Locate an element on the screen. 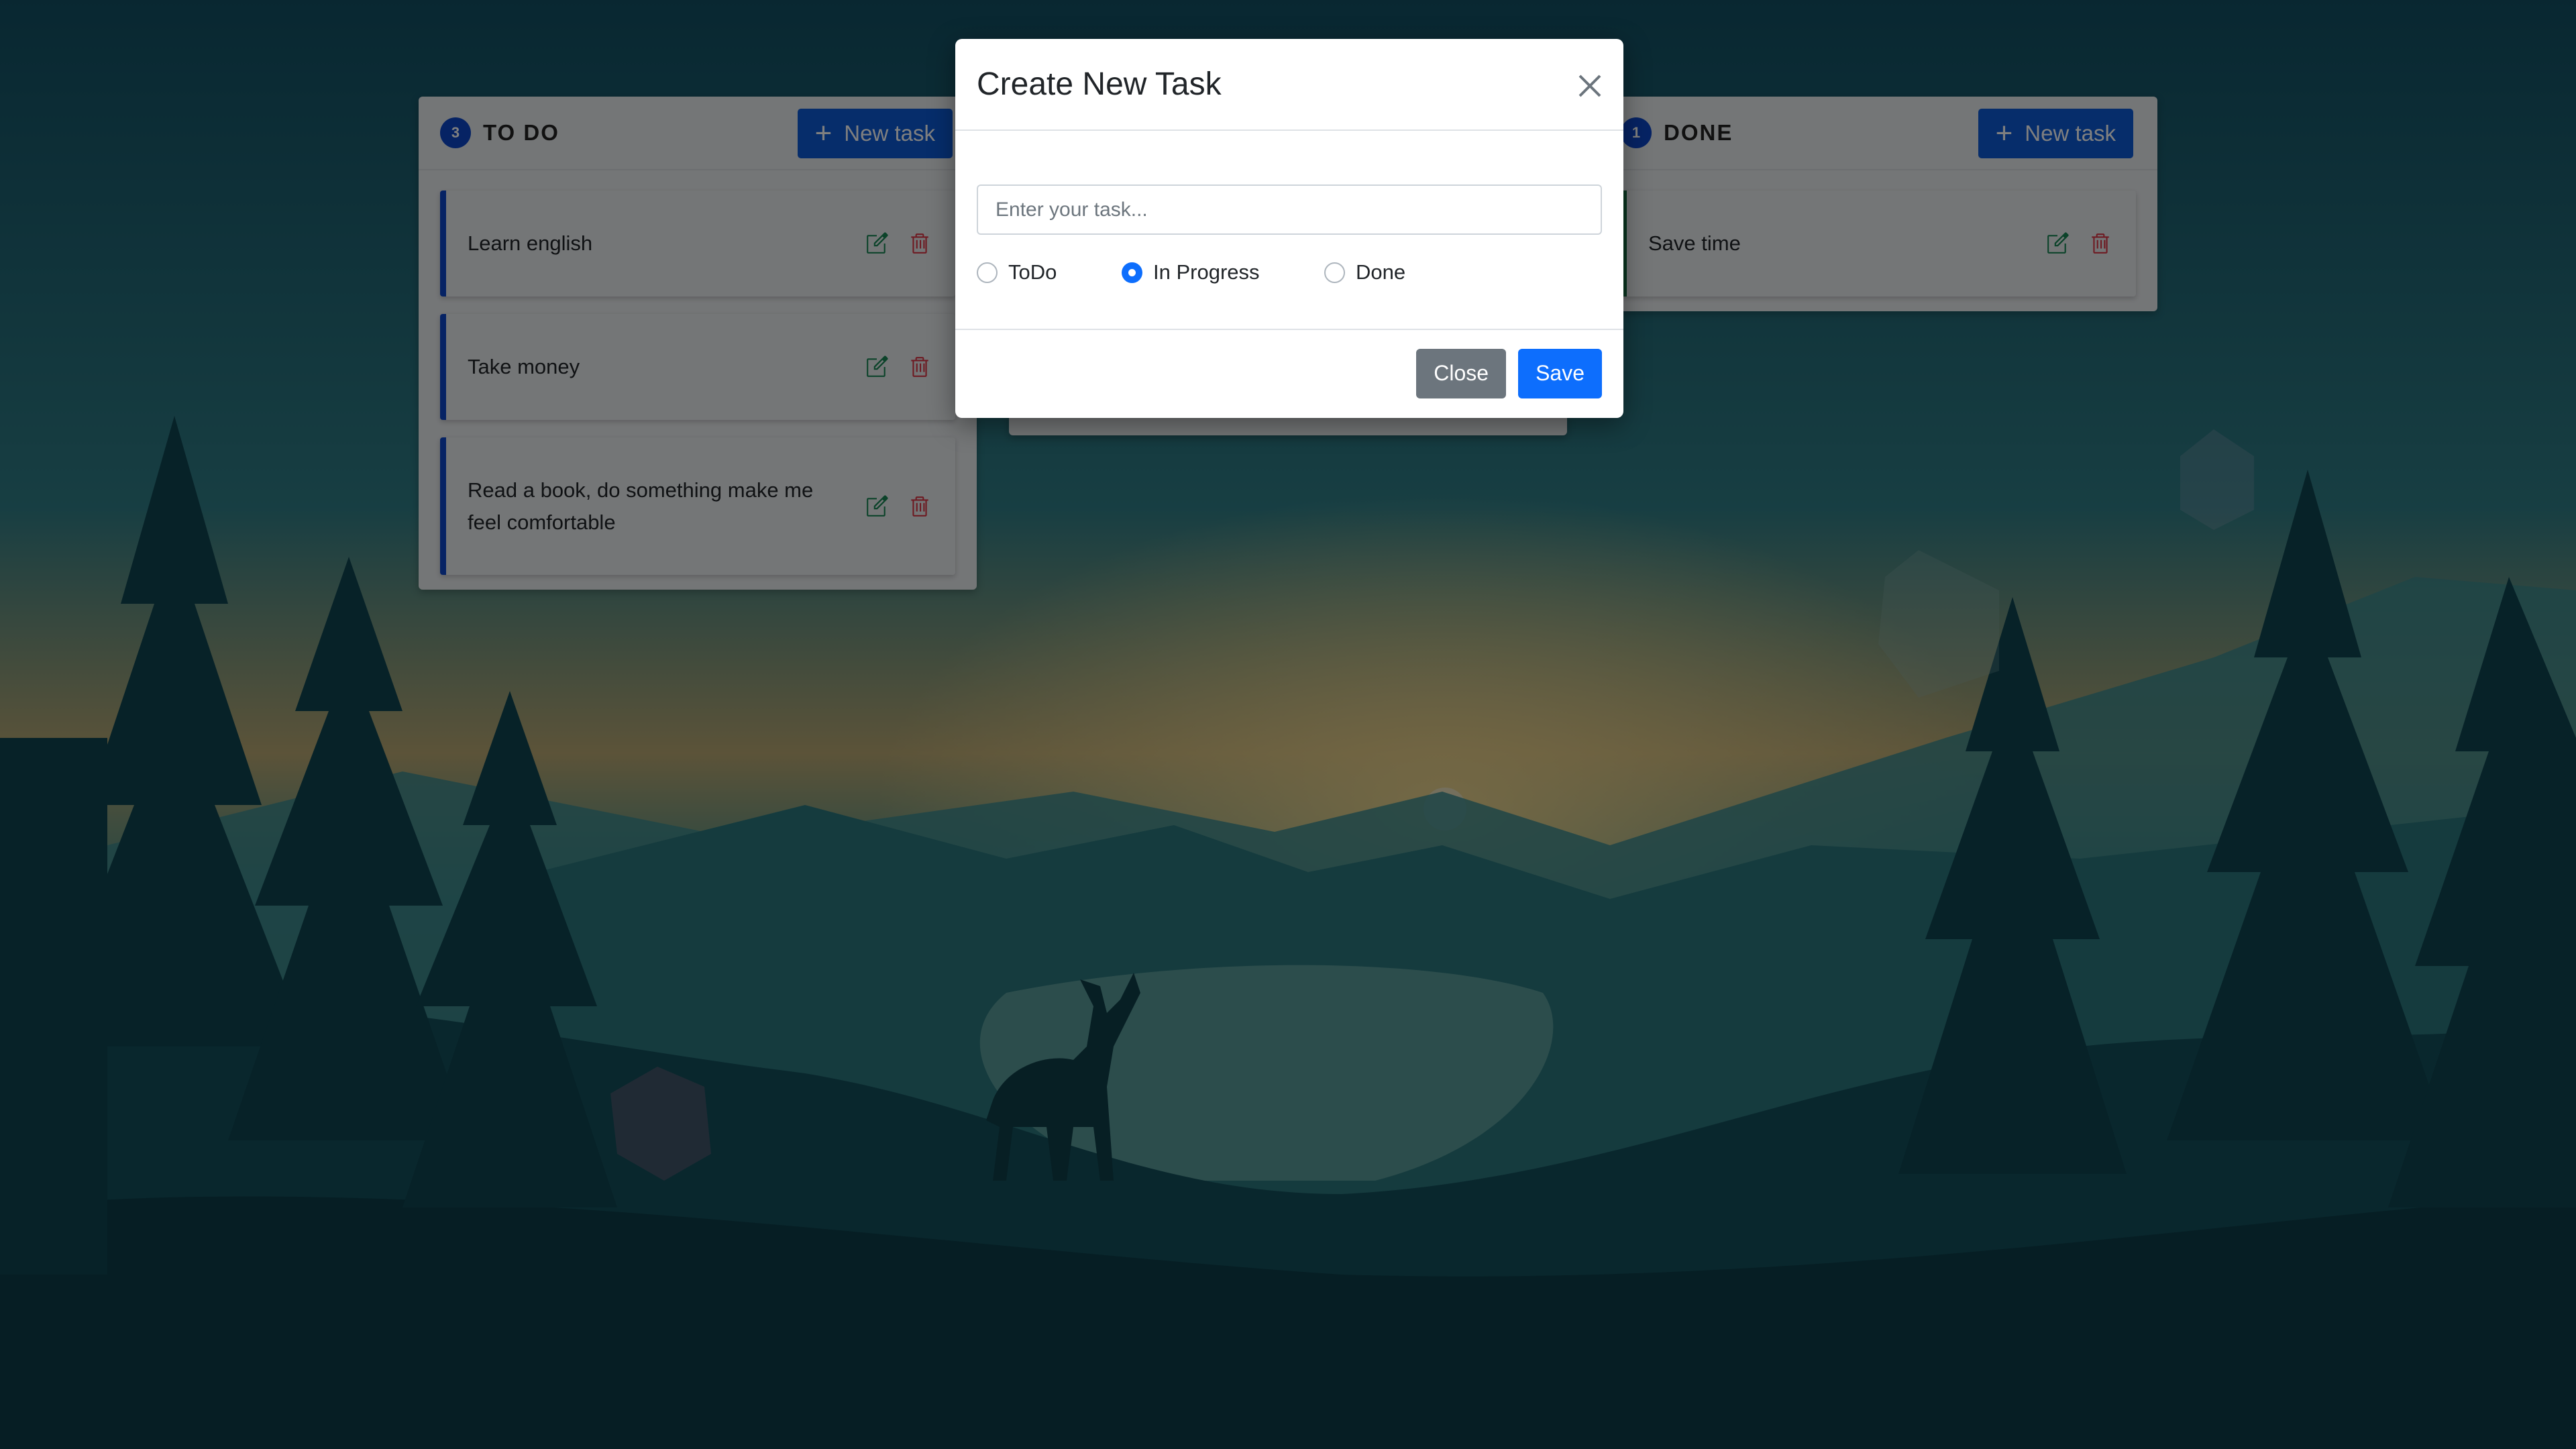  status-radio-group: ToDo In Progress Done is located at coordinates (1289, 272).